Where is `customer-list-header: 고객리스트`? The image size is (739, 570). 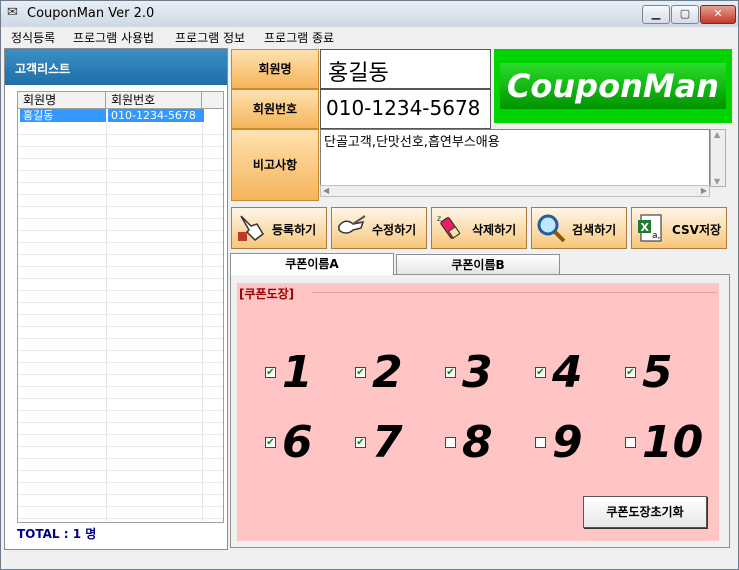 customer-list-header: 고객리스트 is located at coordinates (116, 67).